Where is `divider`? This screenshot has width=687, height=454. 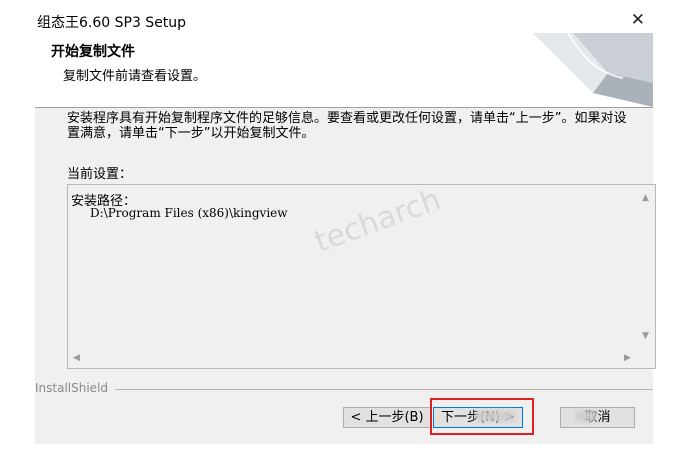 divider is located at coordinates (384, 389).